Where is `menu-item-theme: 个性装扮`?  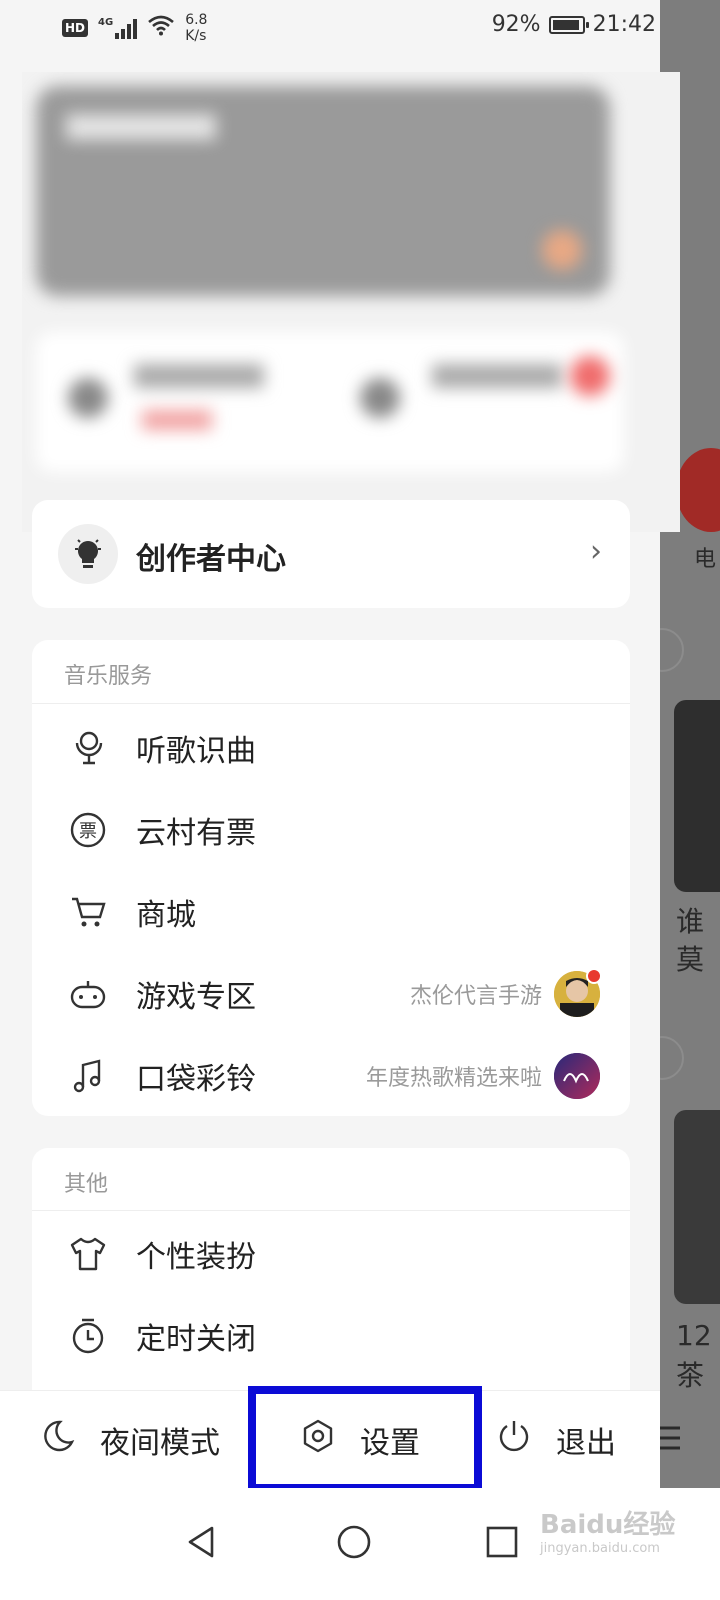 menu-item-theme: 个性装扮 is located at coordinates (331, 1254).